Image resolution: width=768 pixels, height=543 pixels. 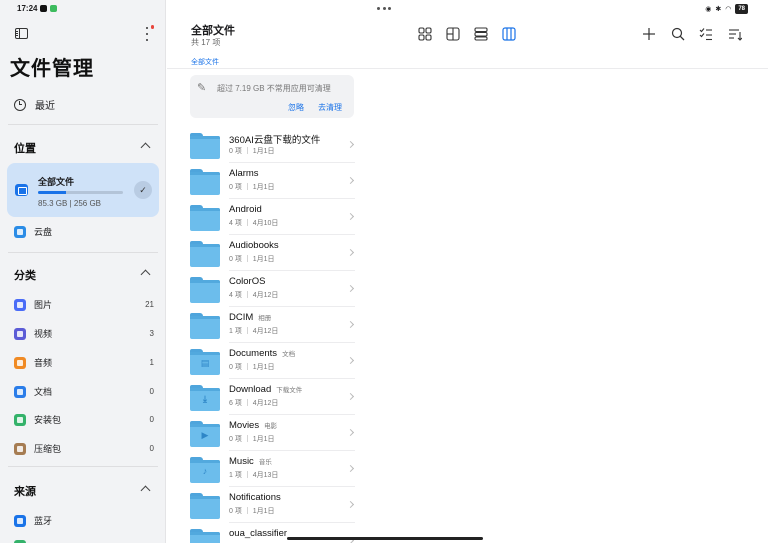 What do you see at coordinates (254, 475) in the screenshot?
I see `file-meta: 1 项 ｜ 4月13日` at bounding box center [254, 475].